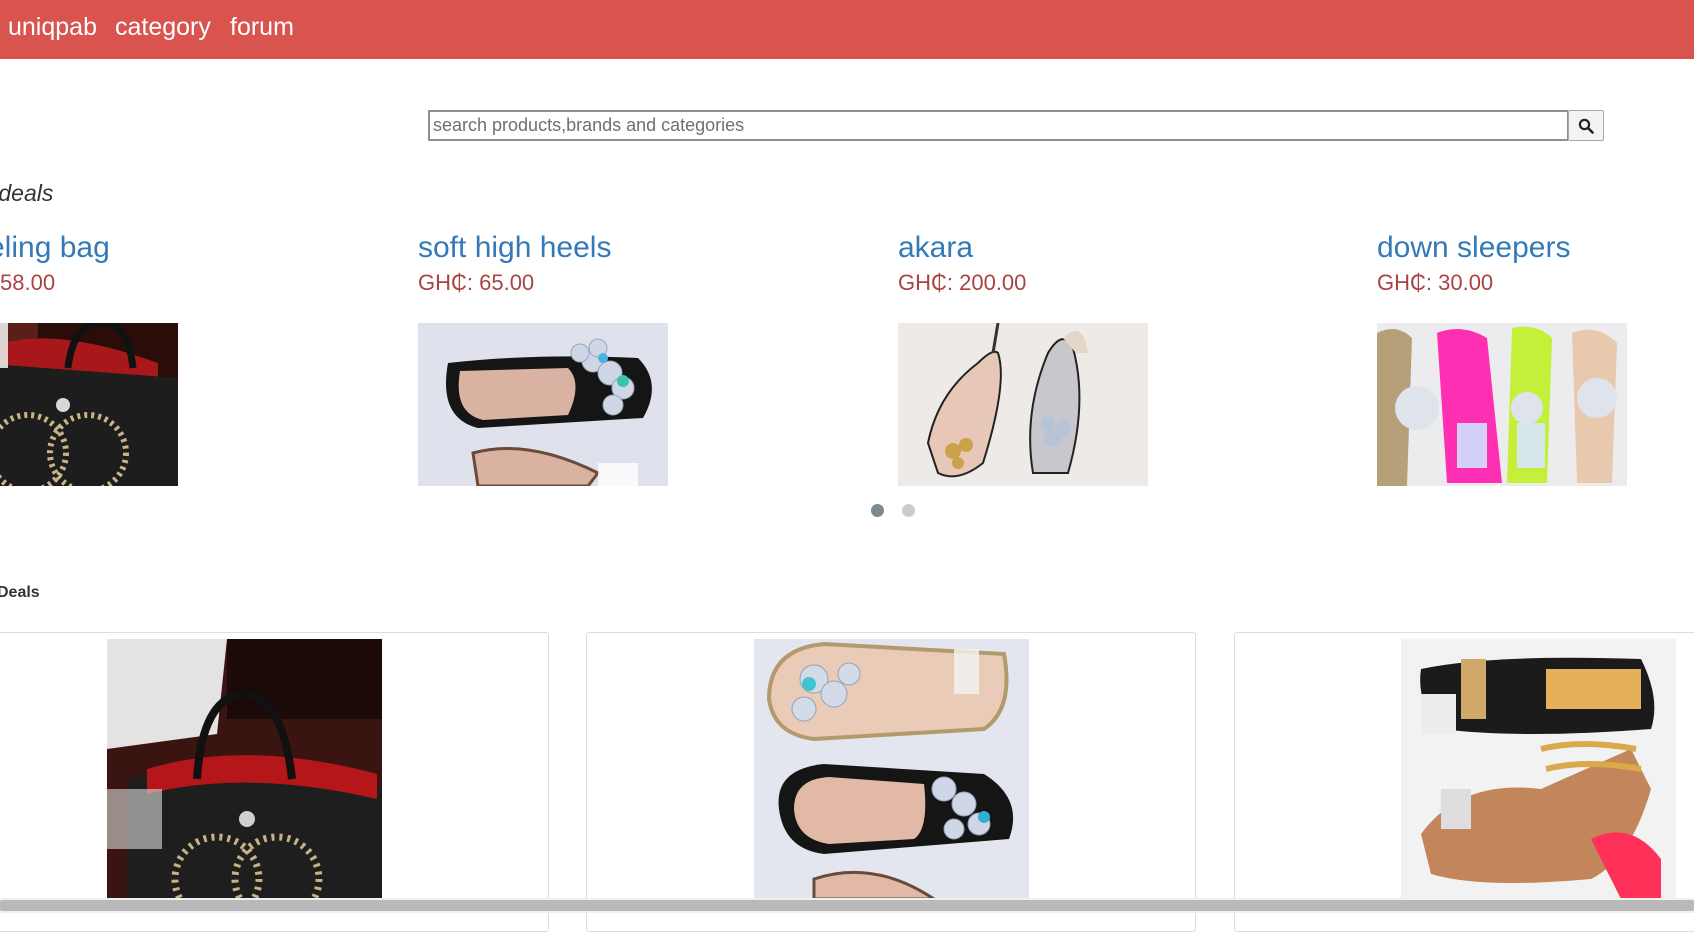  Describe the element at coordinates (89, 404) in the screenshot. I see `product-image-bag` at that location.